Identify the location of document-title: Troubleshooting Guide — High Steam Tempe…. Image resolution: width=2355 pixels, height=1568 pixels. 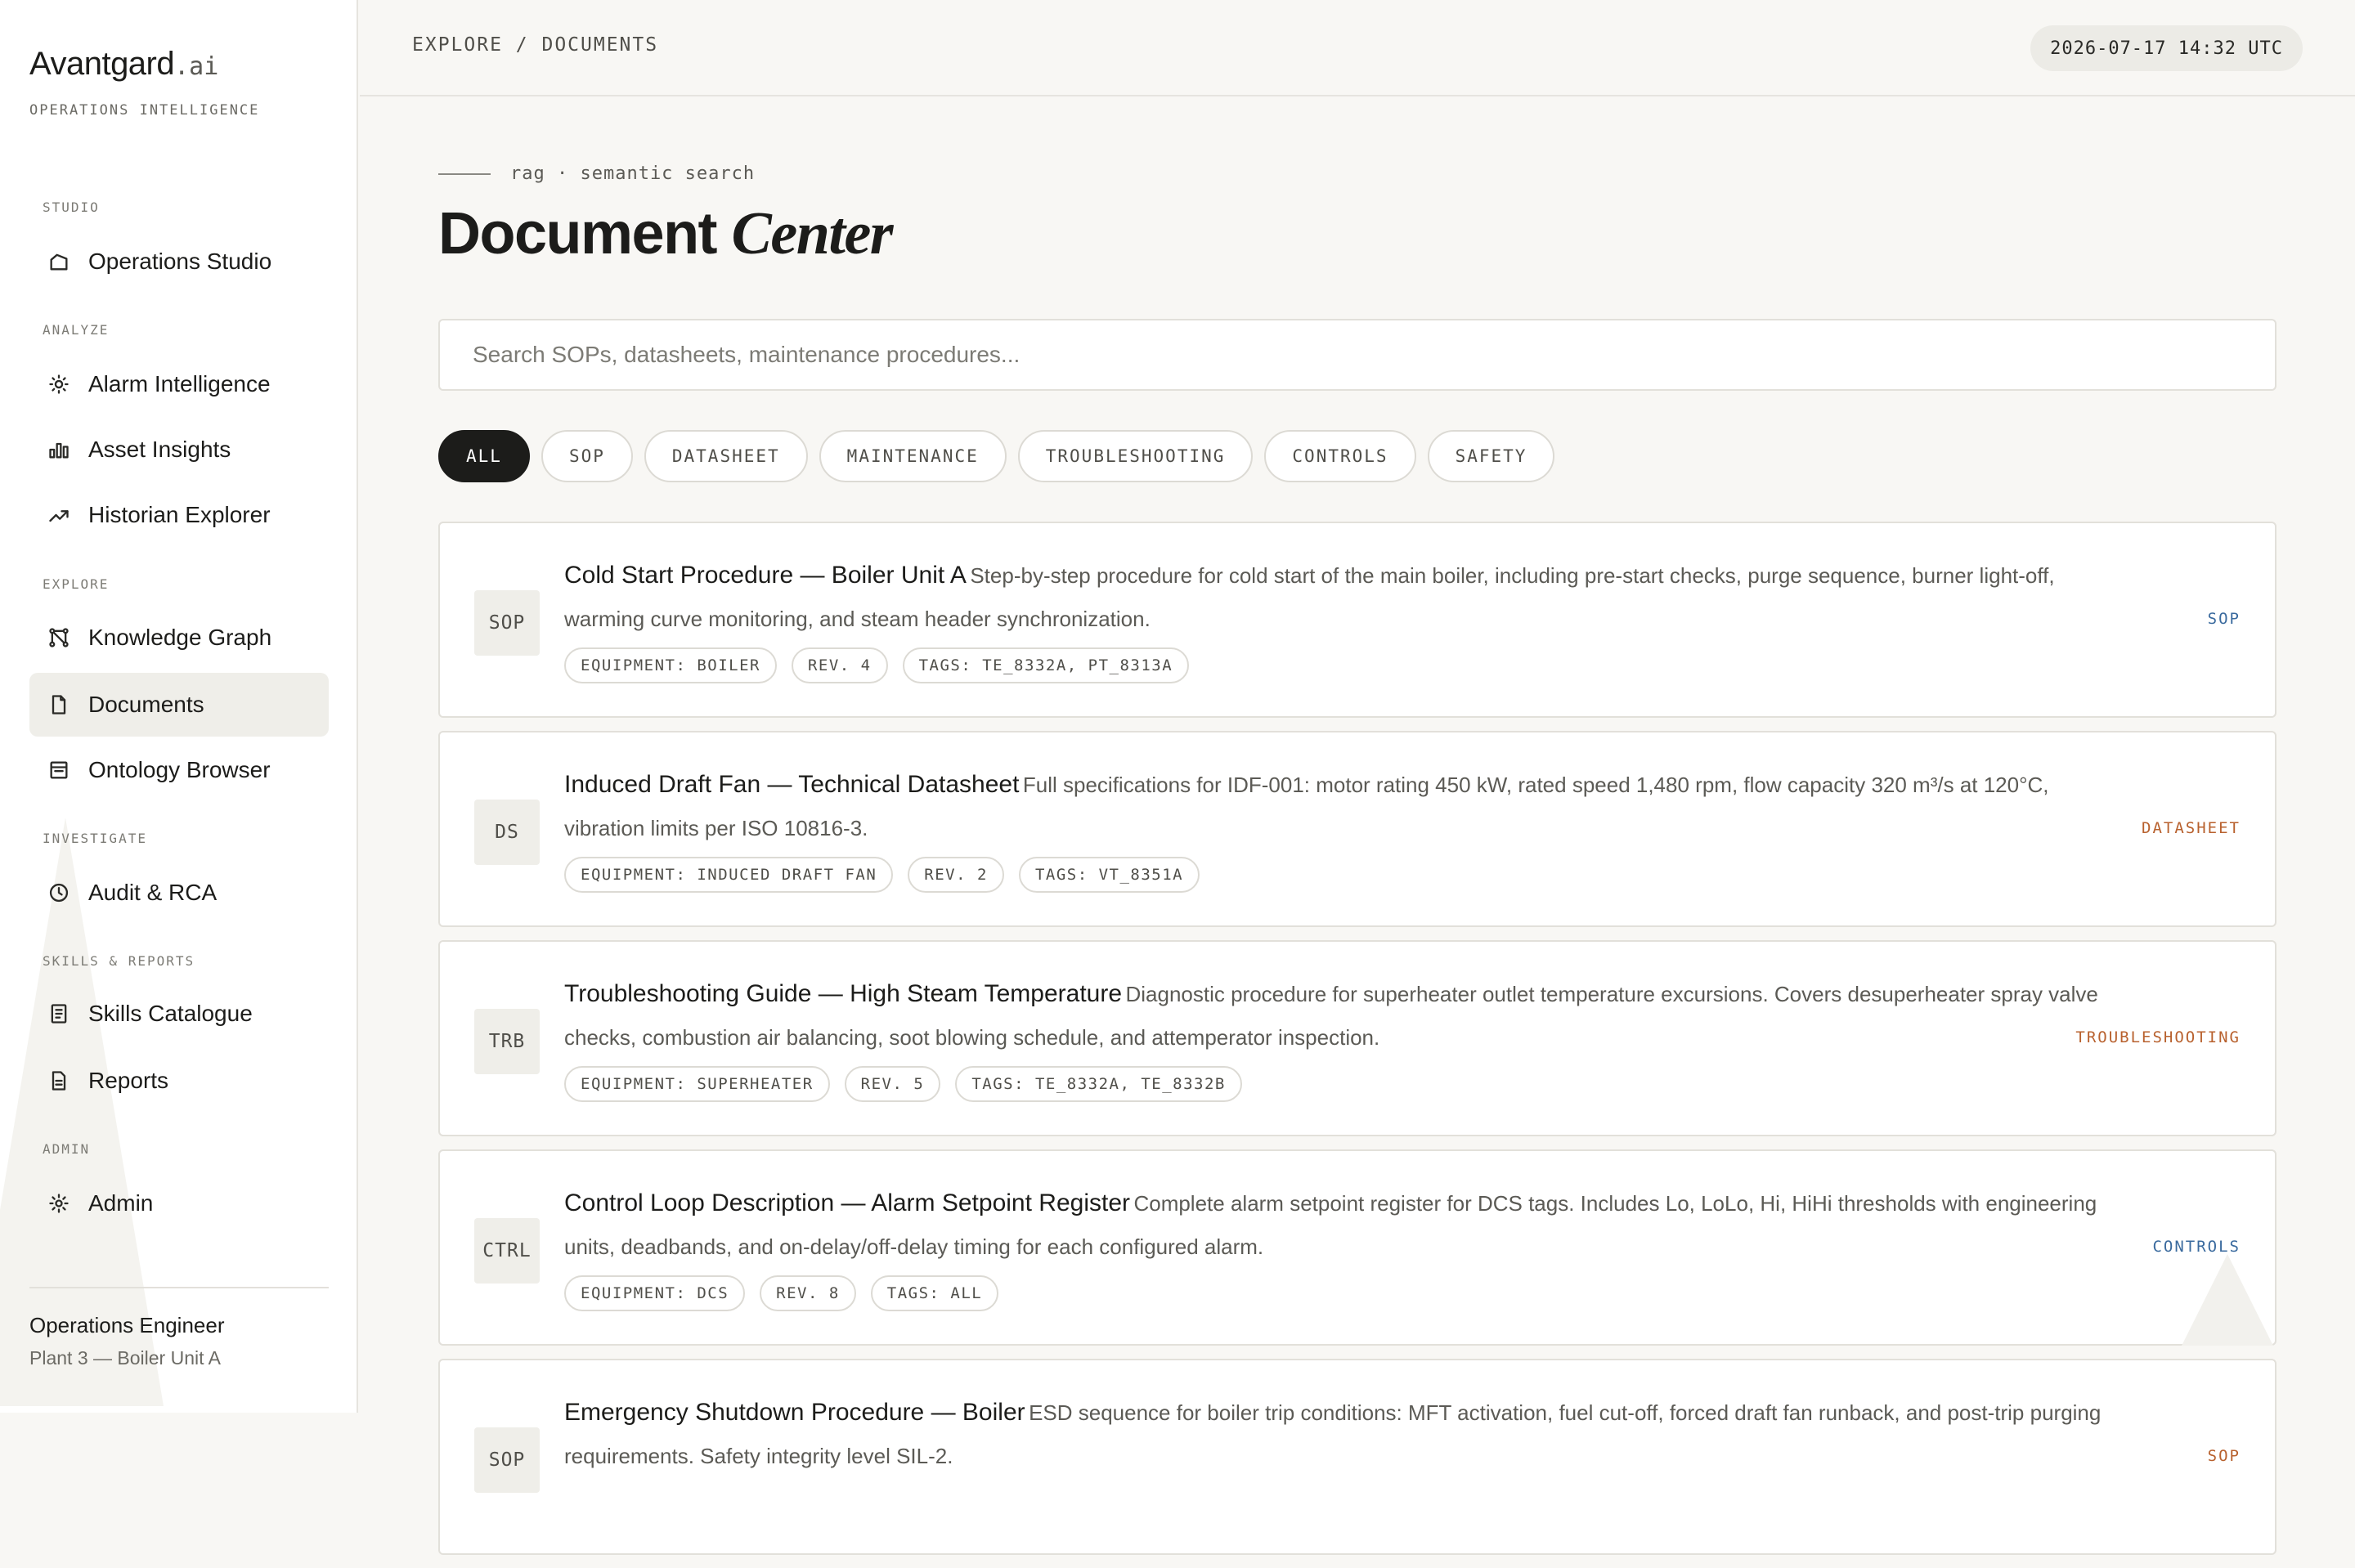
(843, 993).